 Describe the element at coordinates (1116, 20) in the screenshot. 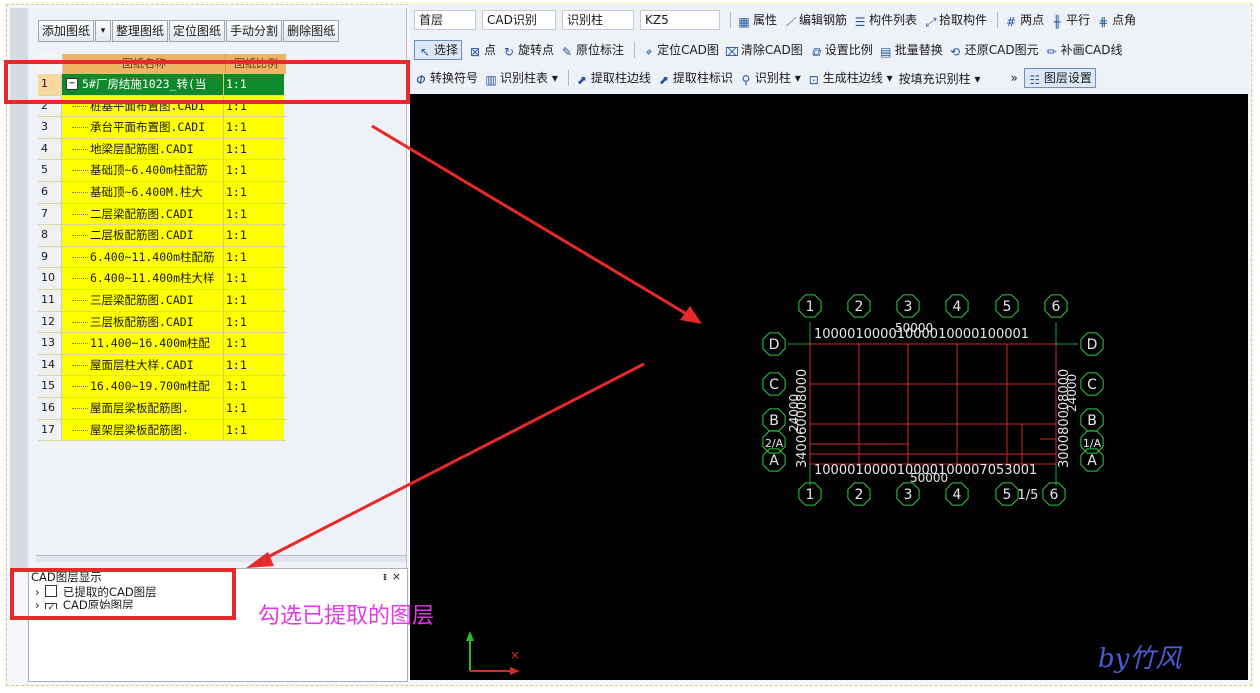

I see `point-angle-button: ⋕ 点角` at that location.